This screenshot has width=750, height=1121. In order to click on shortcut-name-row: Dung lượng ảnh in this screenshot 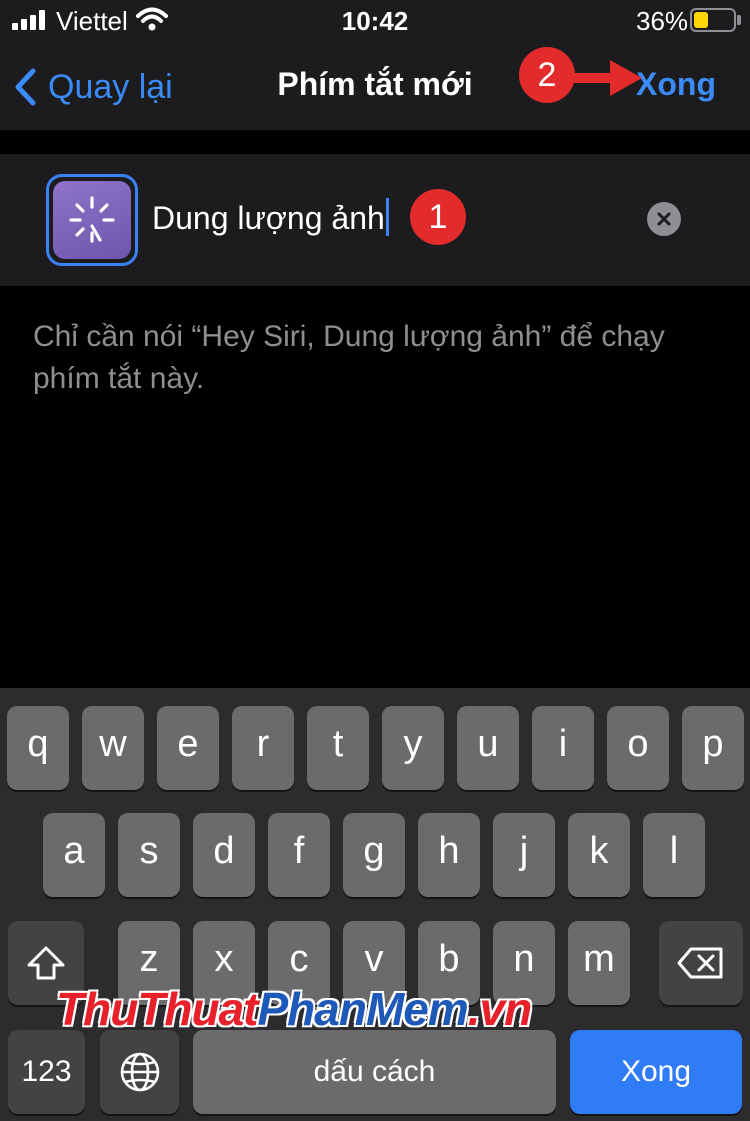, I will do `click(375, 220)`.